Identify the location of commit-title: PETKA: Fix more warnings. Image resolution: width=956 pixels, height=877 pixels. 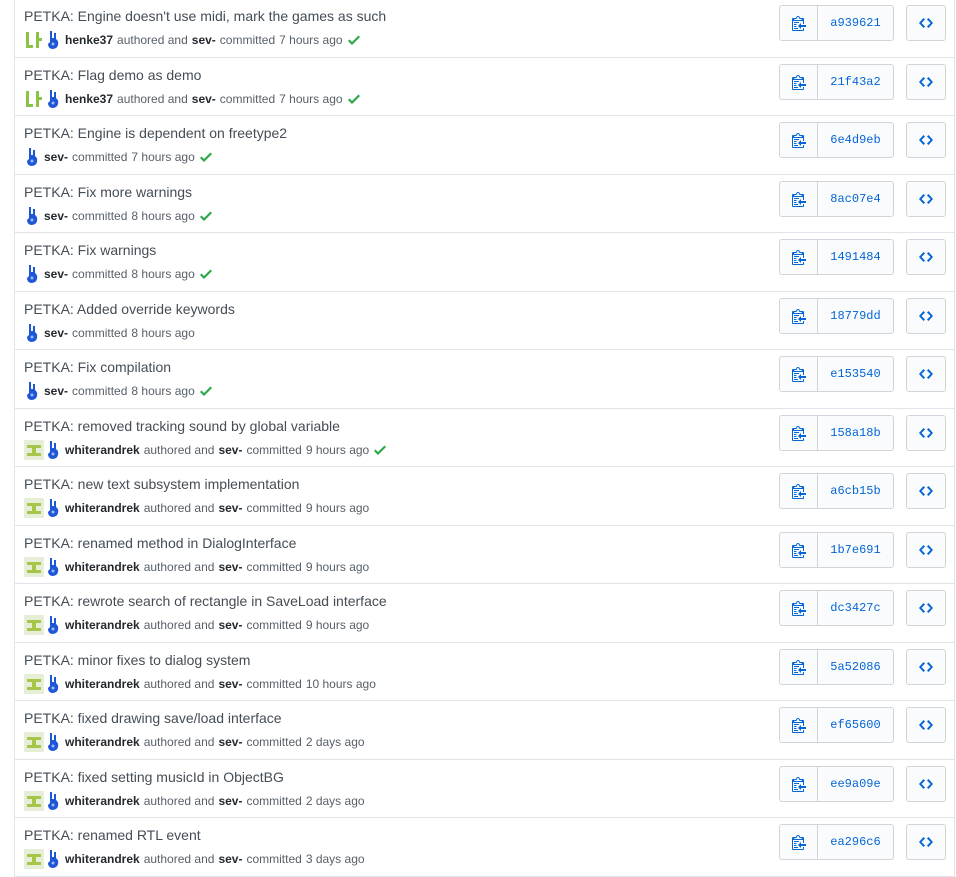
(108, 192).